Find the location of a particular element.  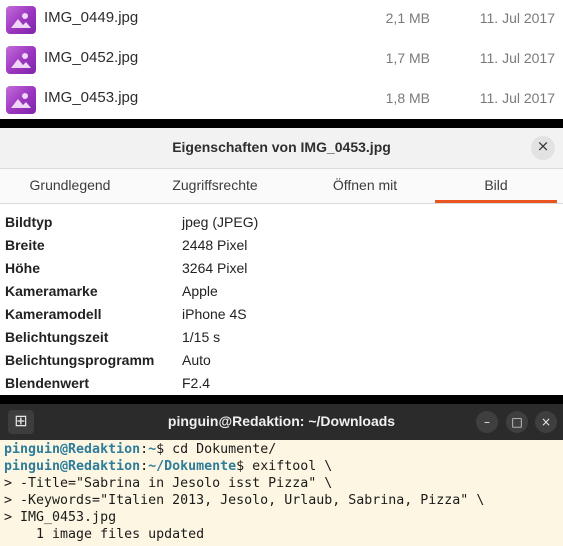

tab-bild: Bild is located at coordinates (496, 186).